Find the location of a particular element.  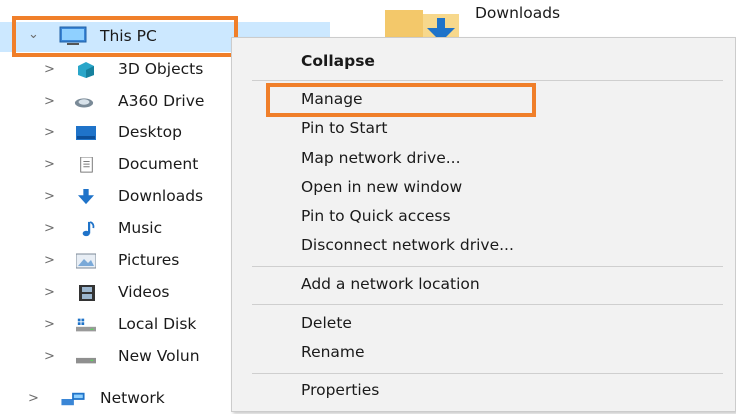

desktop-icon is located at coordinates (86, 133).